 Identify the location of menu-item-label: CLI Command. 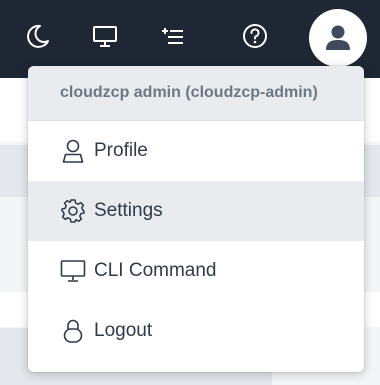
(155, 270).